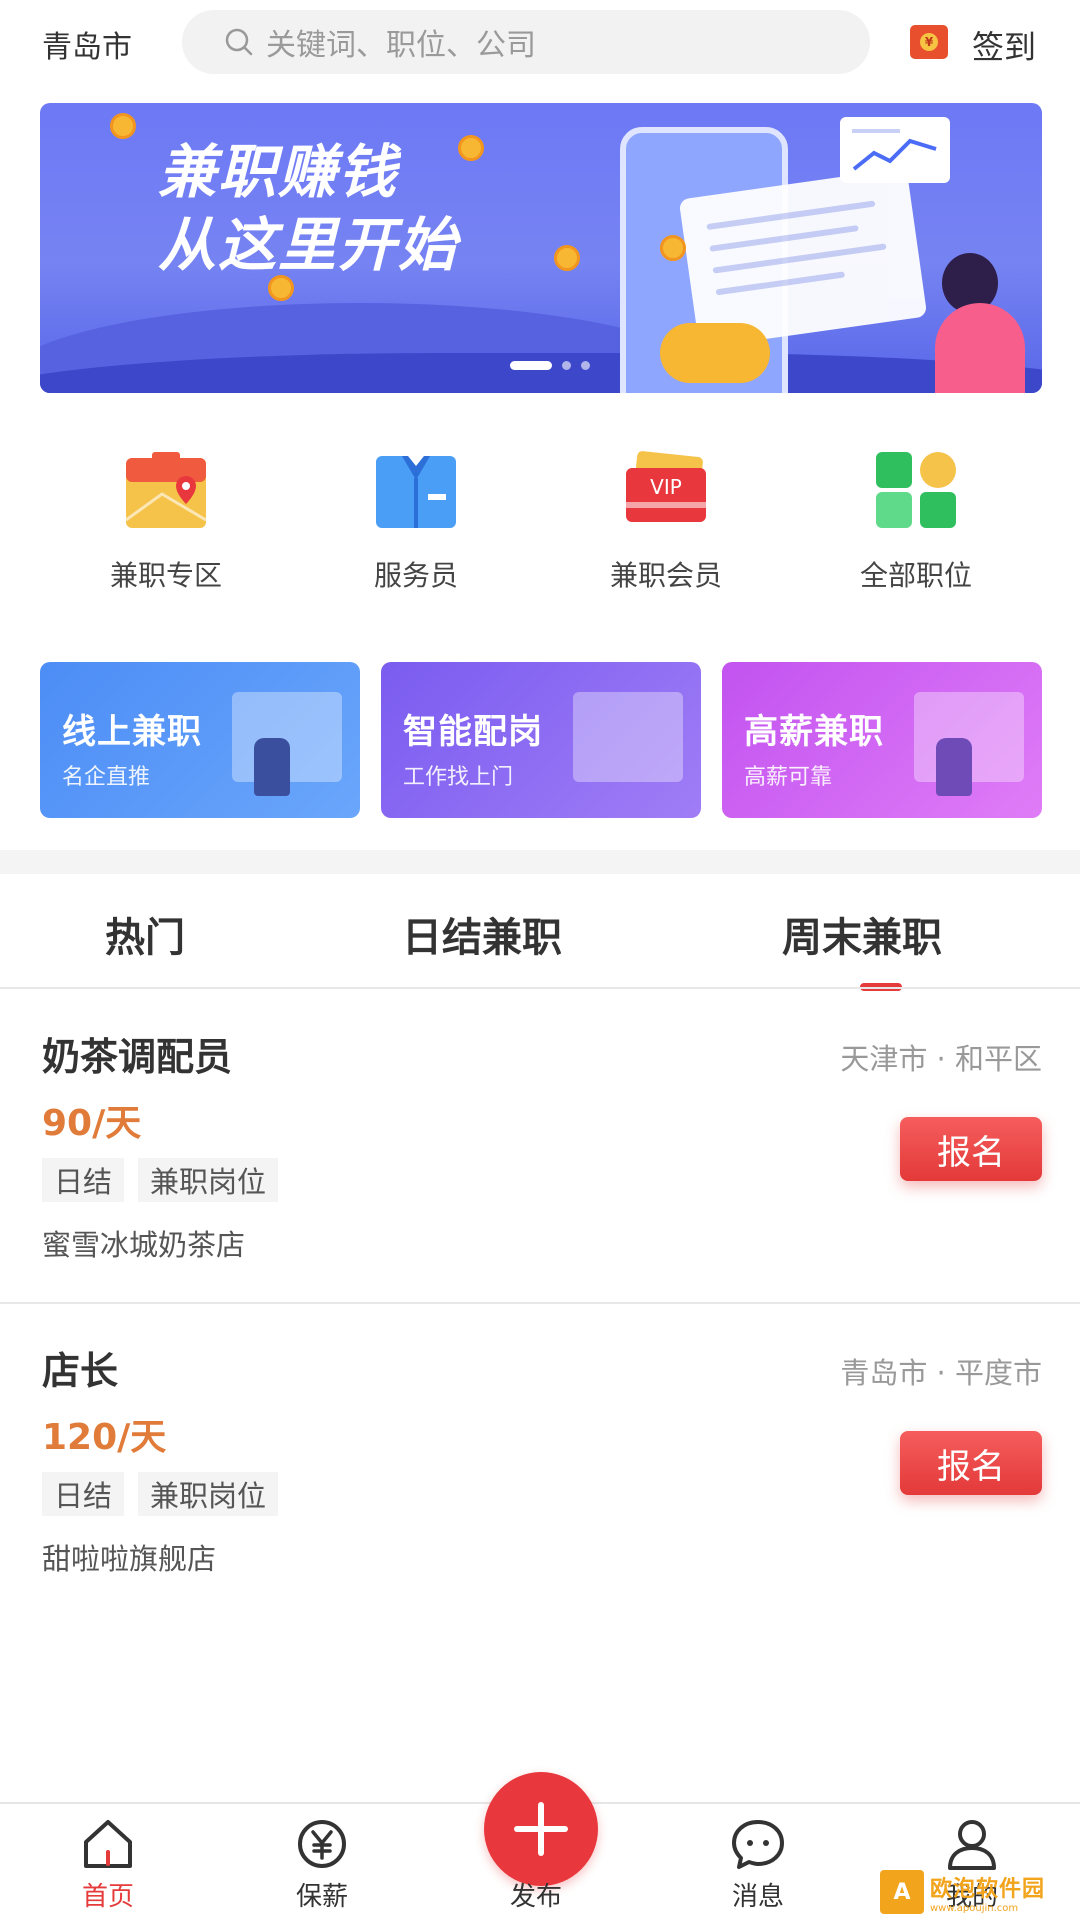 This screenshot has width=1080, height=1920. What do you see at coordinates (916, 490) in the screenshot?
I see `grid-icon` at bounding box center [916, 490].